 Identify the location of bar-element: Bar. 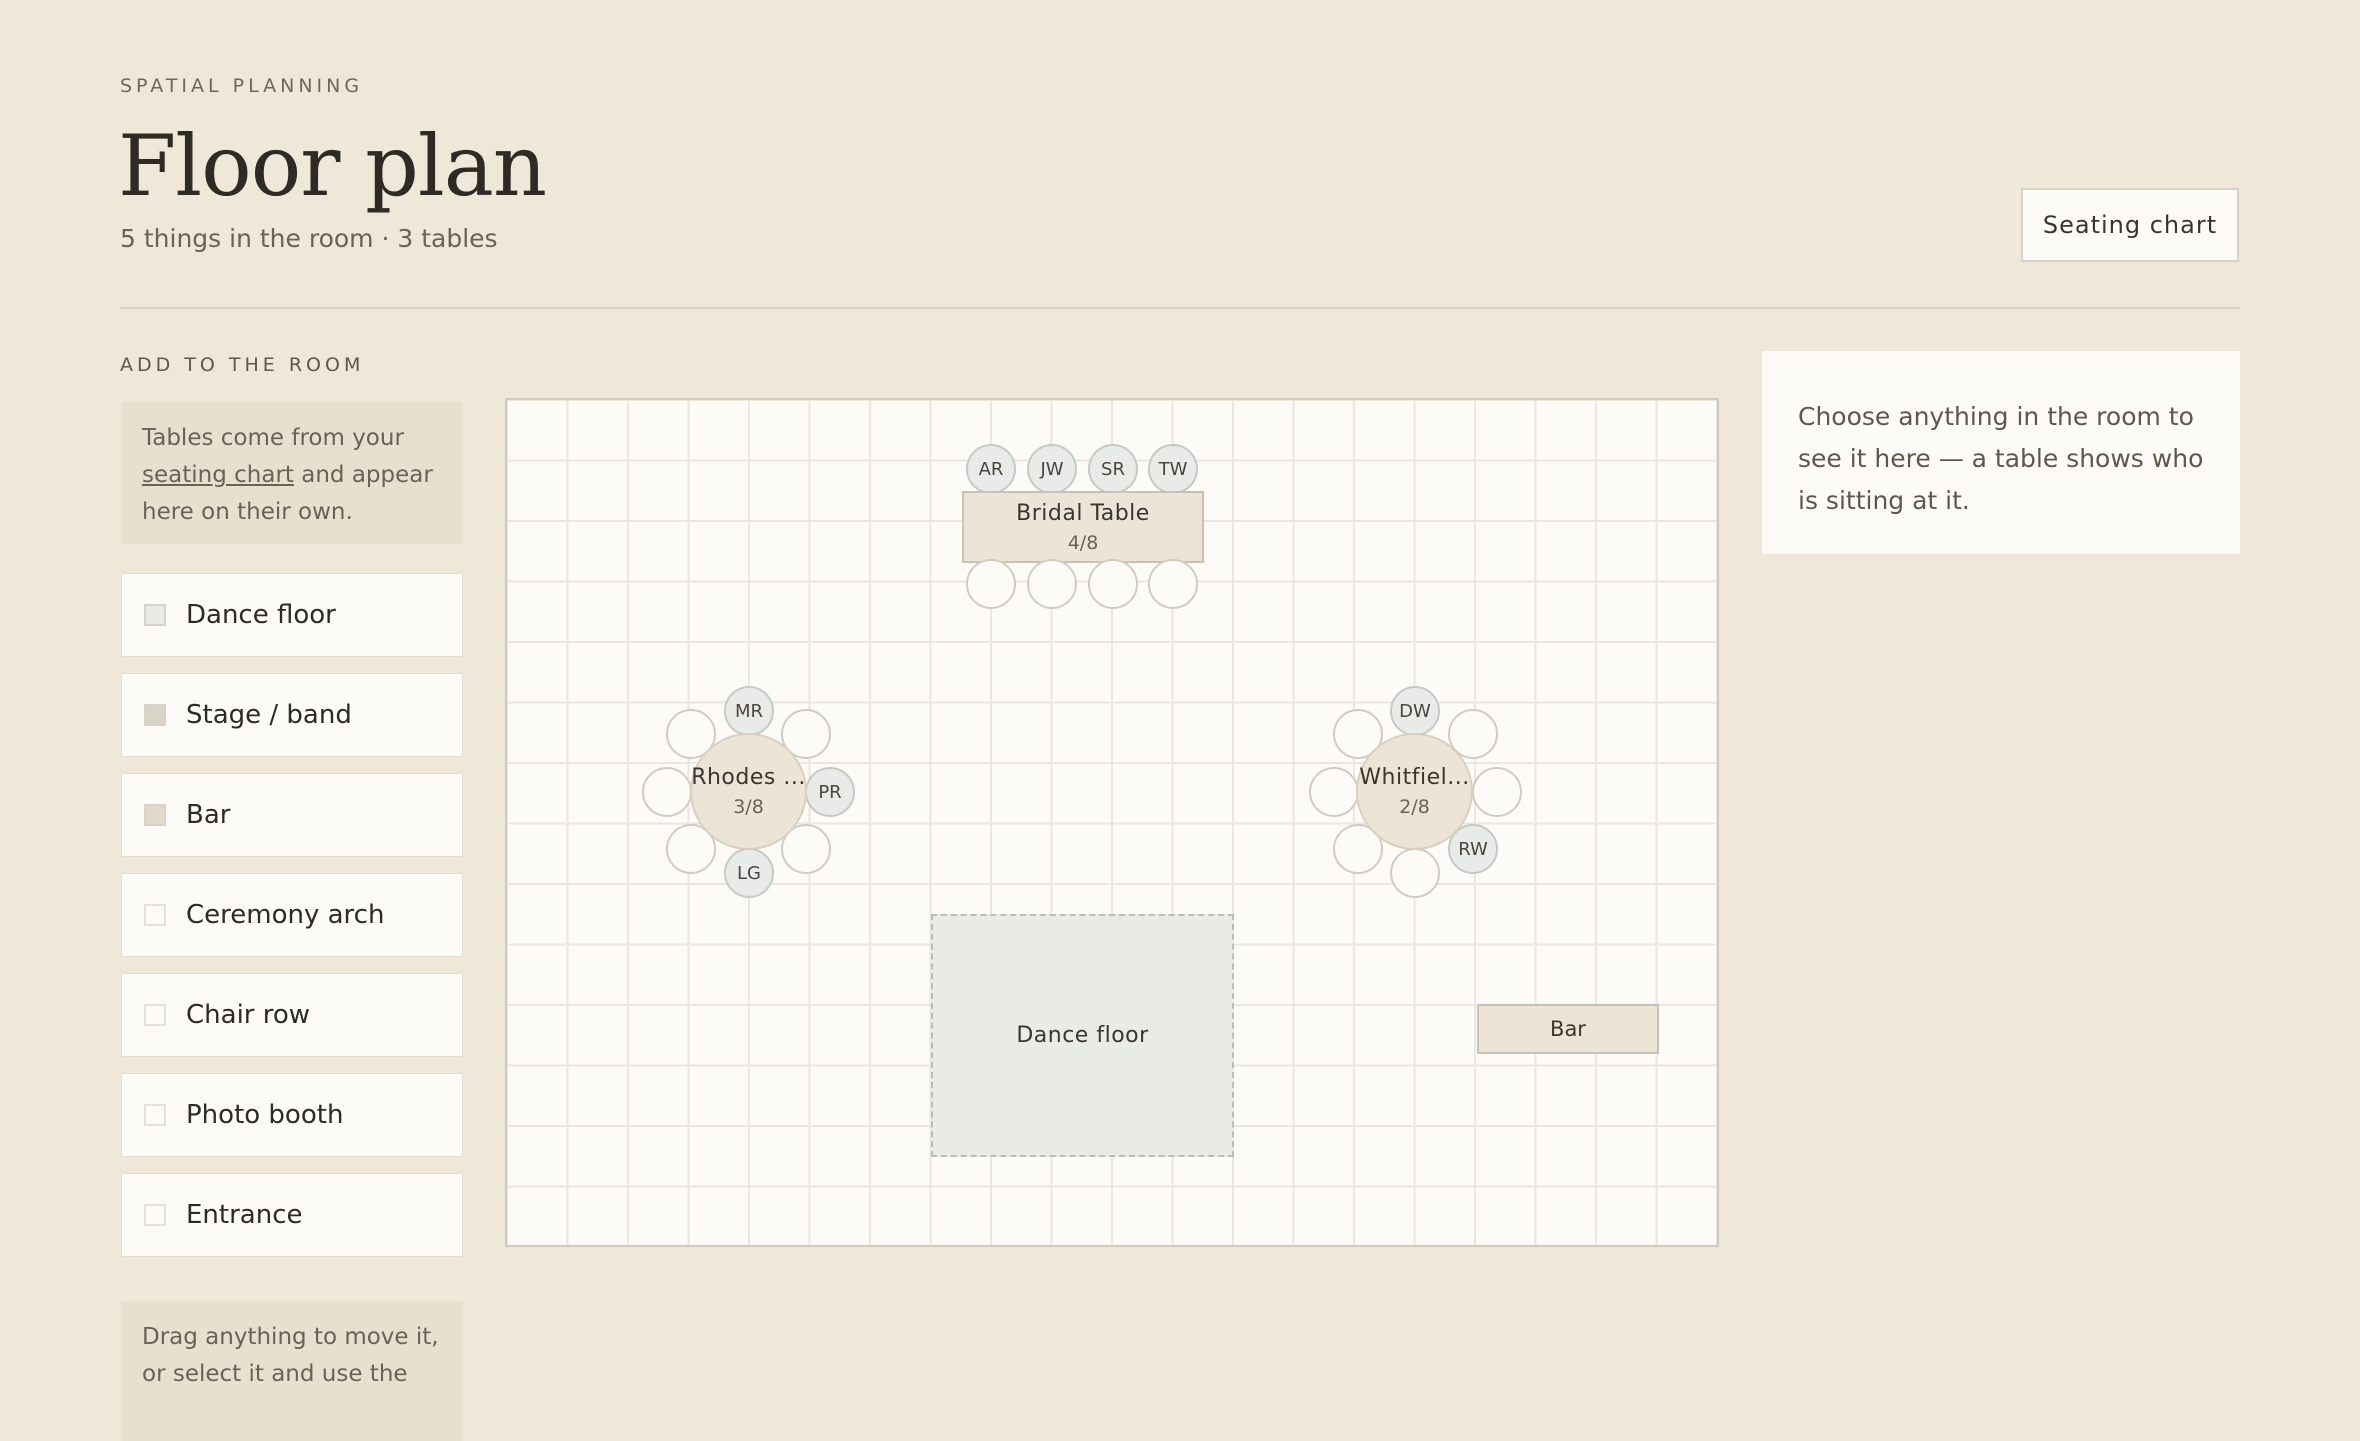
(1568, 1029).